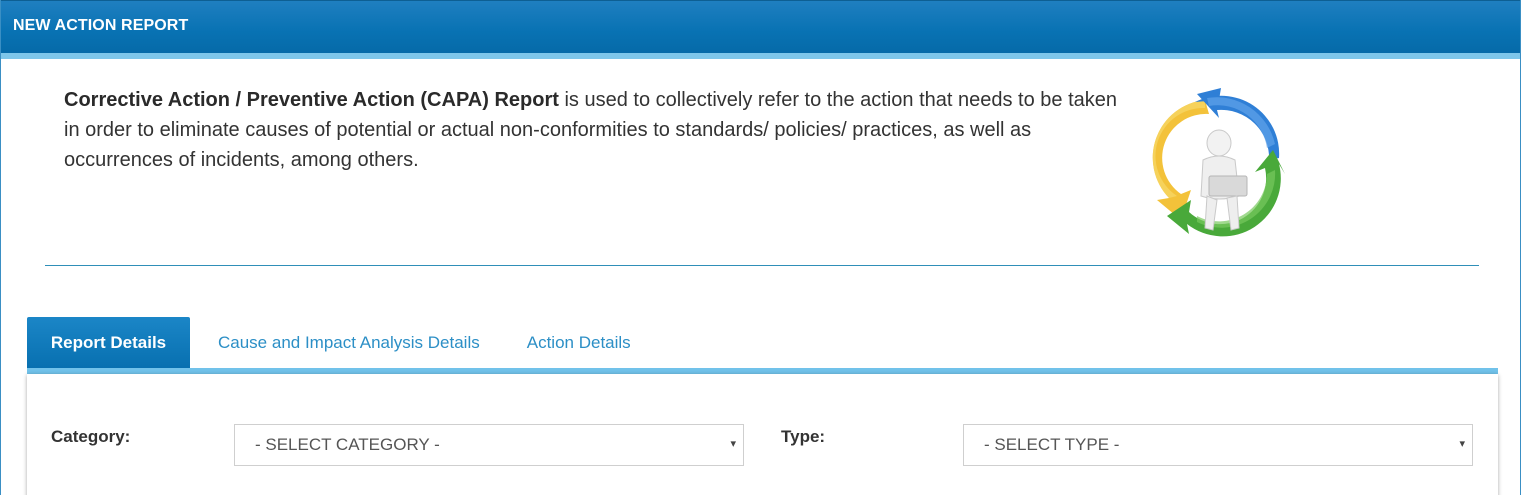 The height and width of the screenshot is (495, 1523). What do you see at coordinates (1218, 445) in the screenshot?
I see `type-select: - SELECT TYPE - ▾` at bounding box center [1218, 445].